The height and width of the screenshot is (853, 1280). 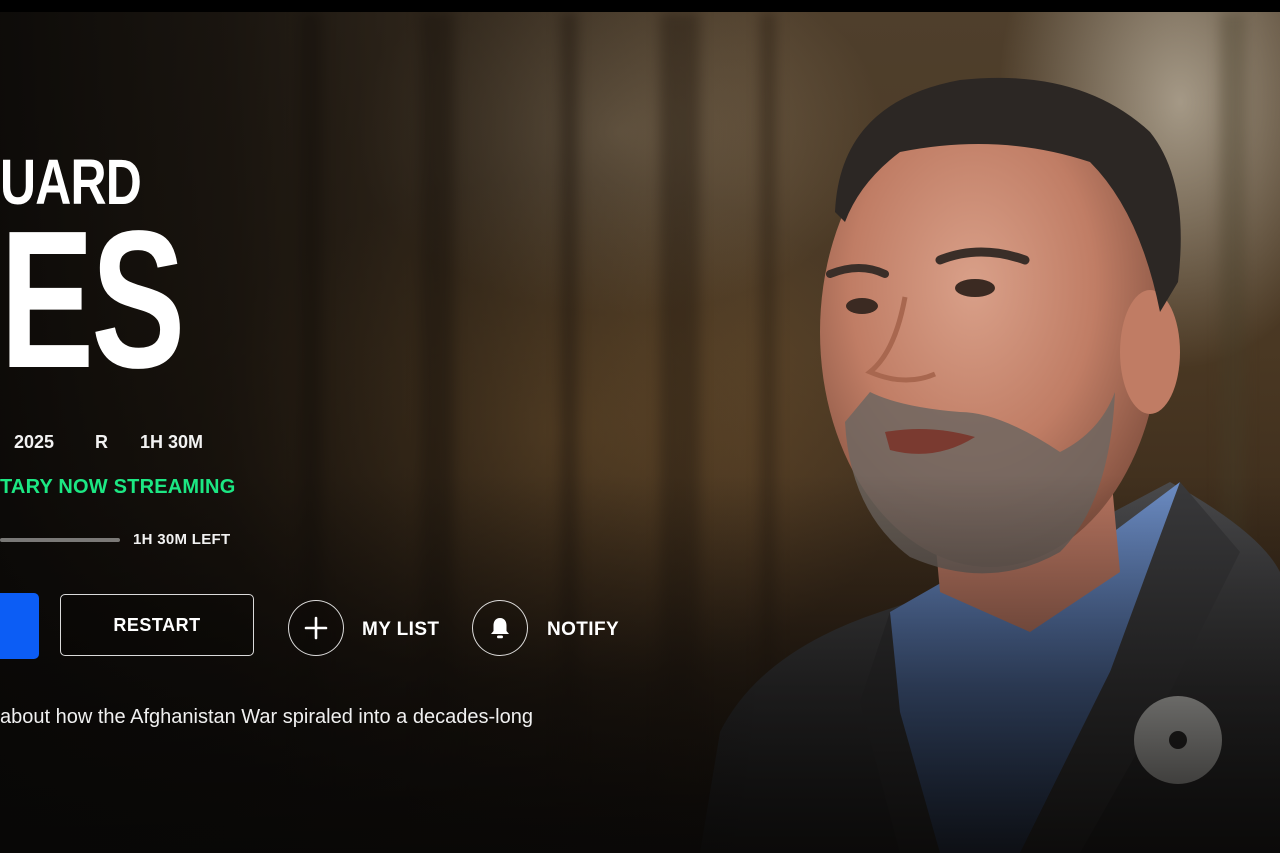 What do you see at coordinates (92, 299) in the screenshot?
I see `title-logo-main: ES` at bounding box center [92, 299].